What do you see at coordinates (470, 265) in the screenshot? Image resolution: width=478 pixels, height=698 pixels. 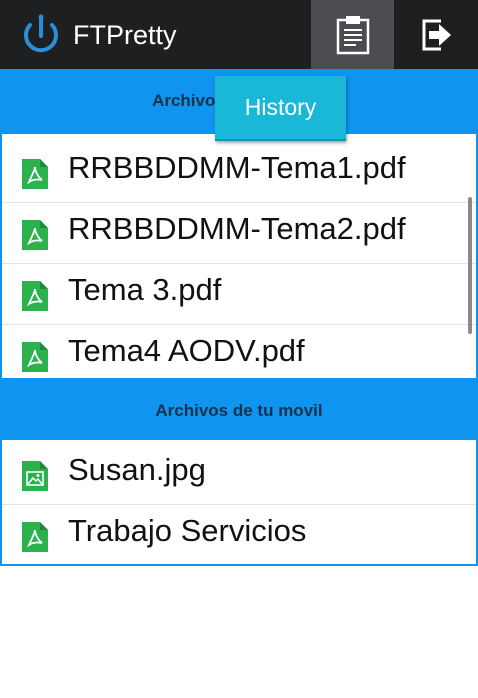 I see `list-scrollbar` at bounding box center [470, 265].